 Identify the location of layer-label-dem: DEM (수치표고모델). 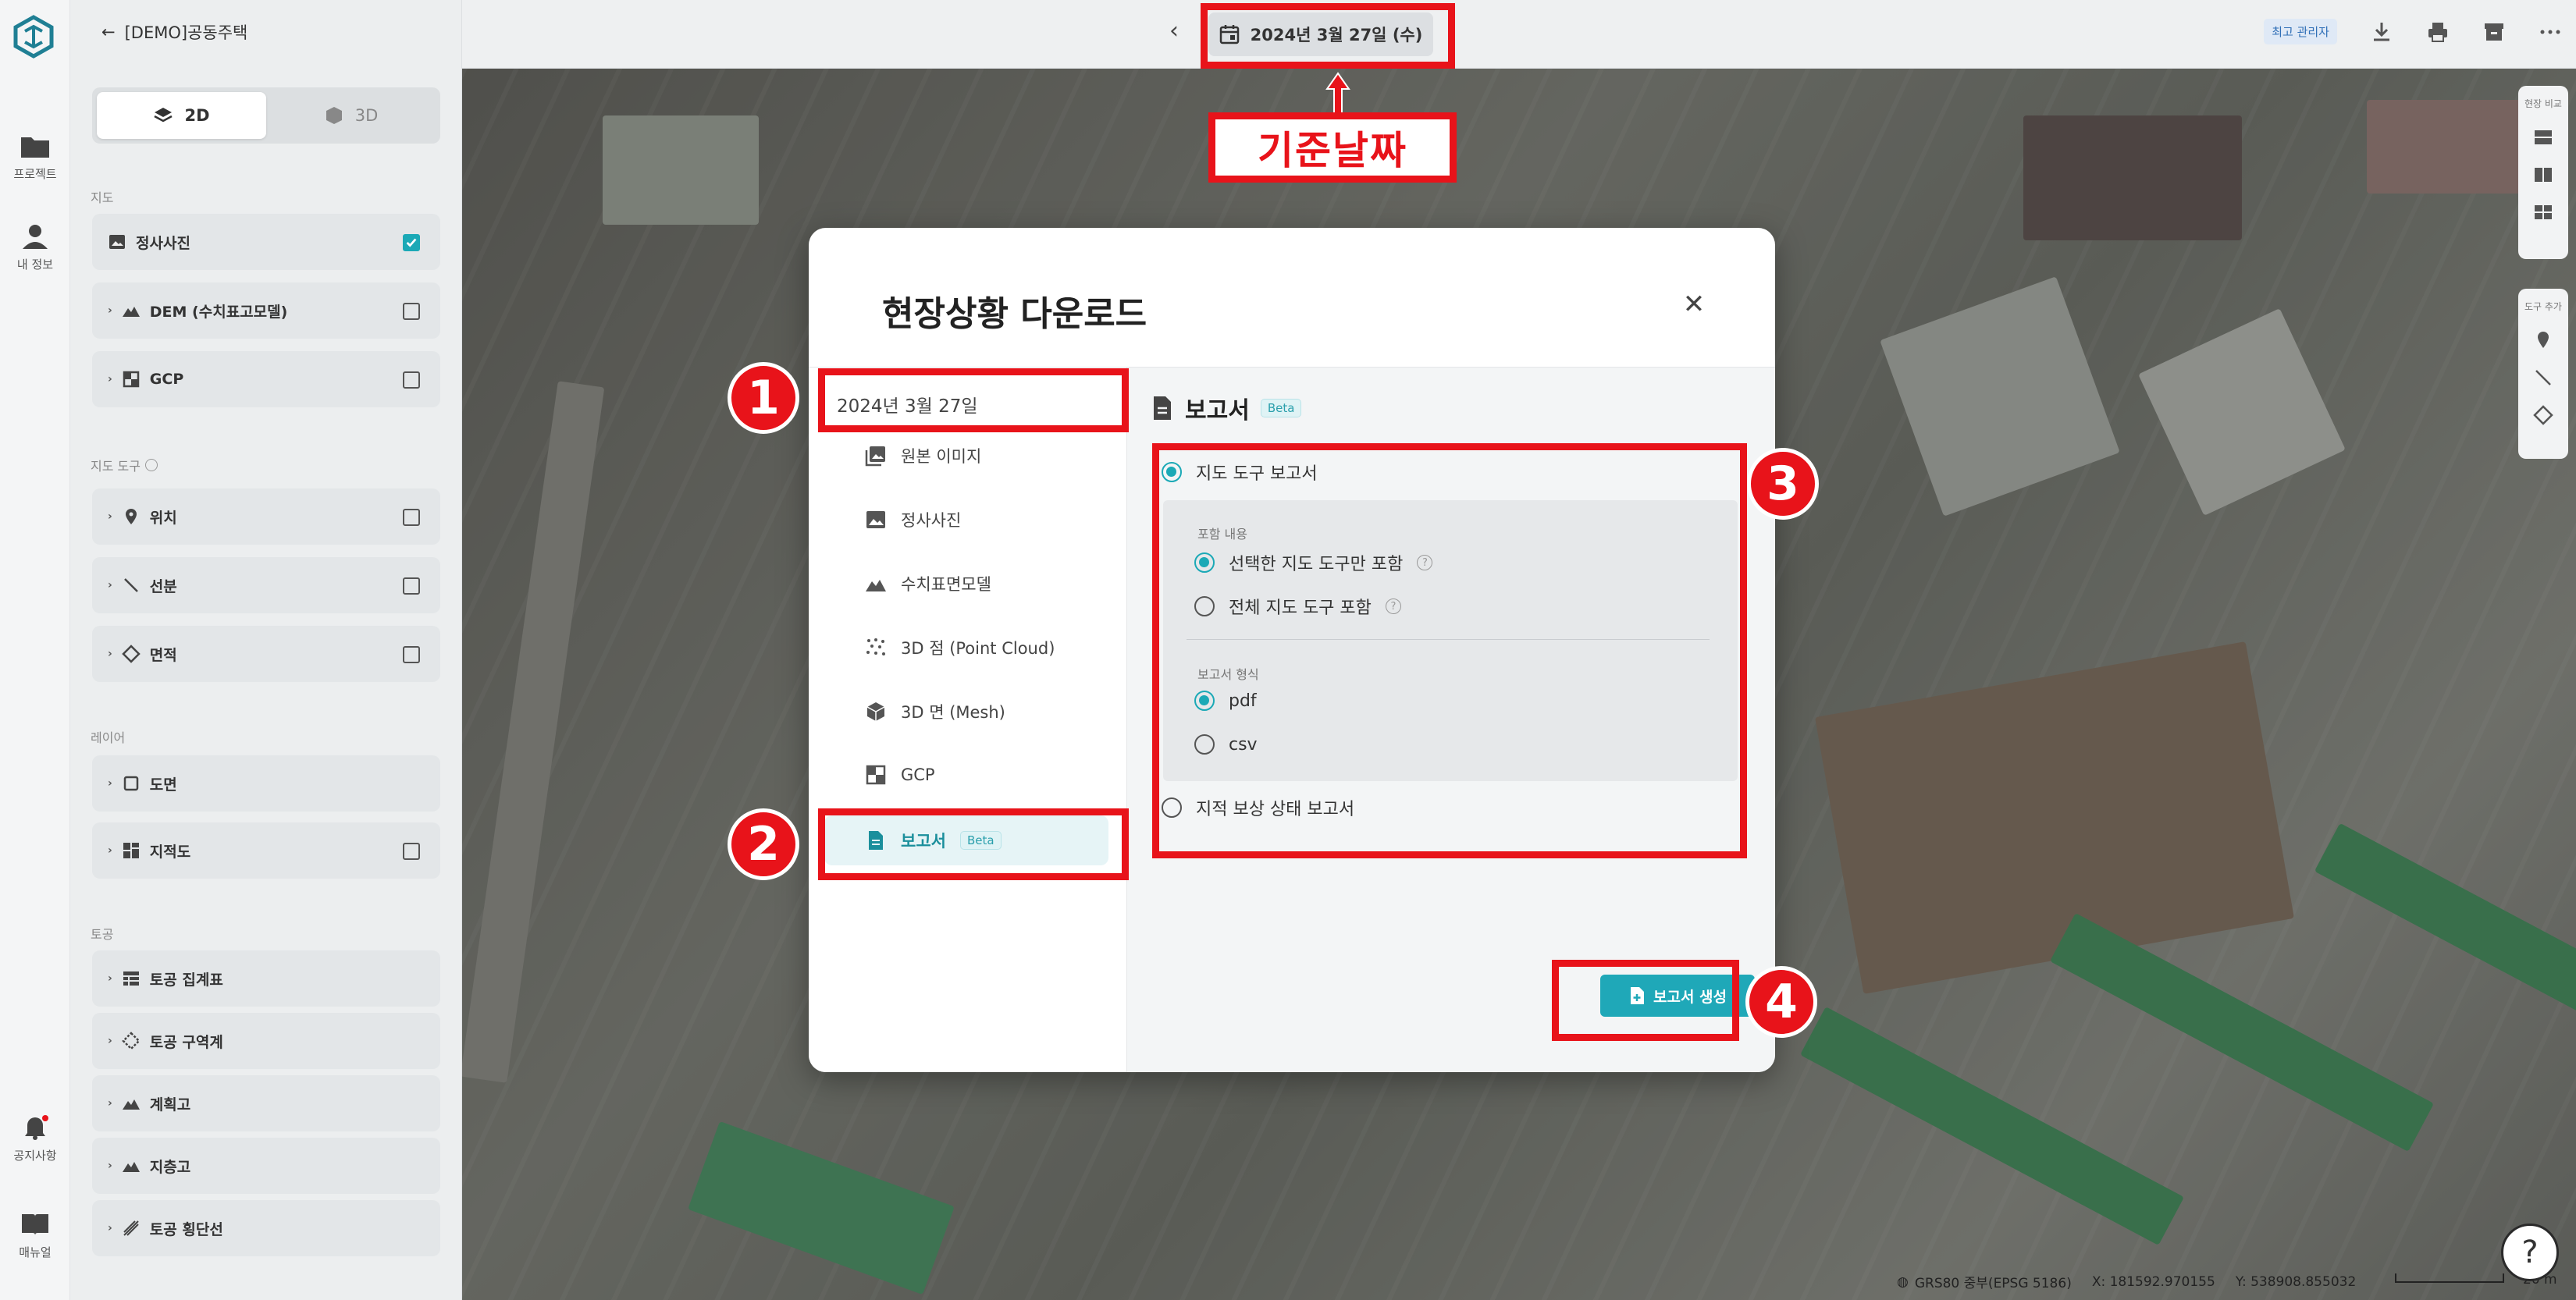
(218, 312).